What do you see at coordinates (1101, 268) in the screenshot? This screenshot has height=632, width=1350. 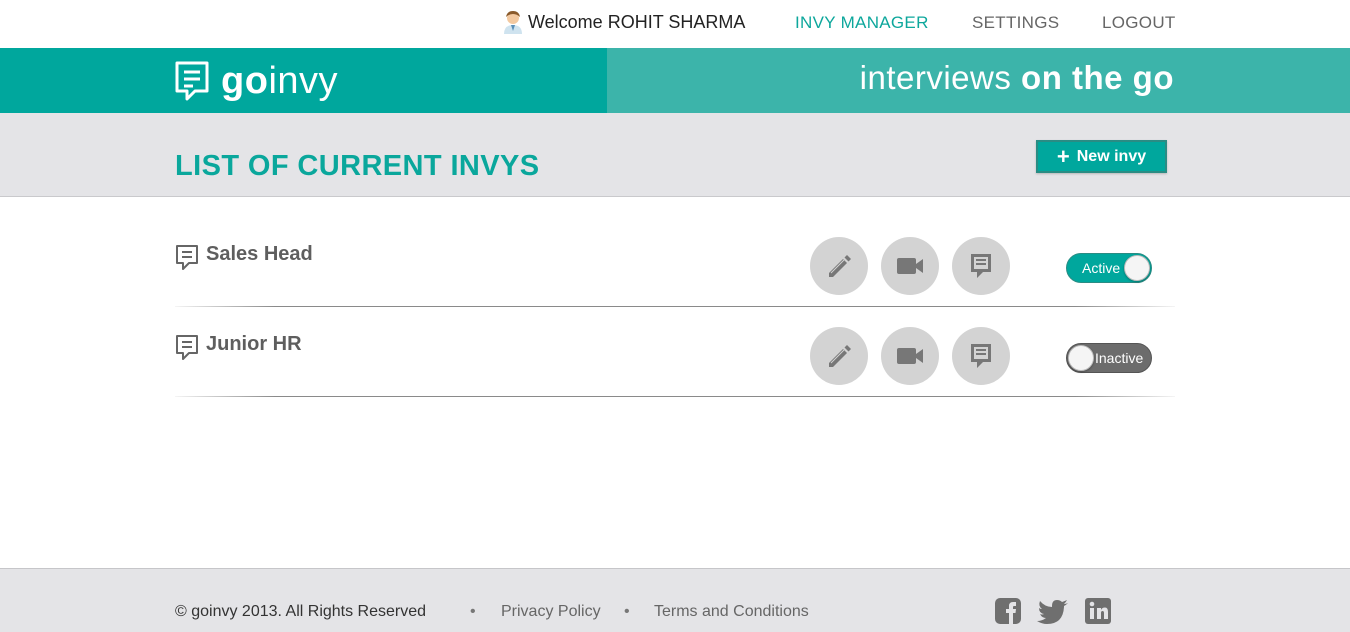 I see `status-toggle-label: Active` at bounding box center [1101, 268].